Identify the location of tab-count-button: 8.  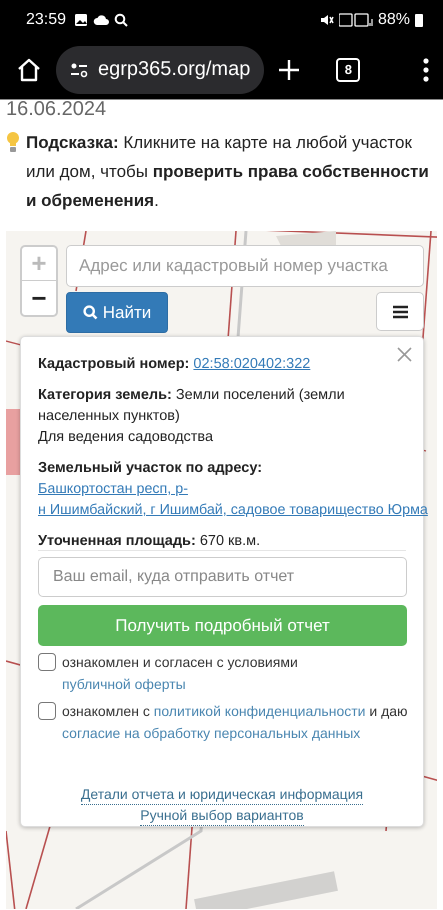
(348, 70).